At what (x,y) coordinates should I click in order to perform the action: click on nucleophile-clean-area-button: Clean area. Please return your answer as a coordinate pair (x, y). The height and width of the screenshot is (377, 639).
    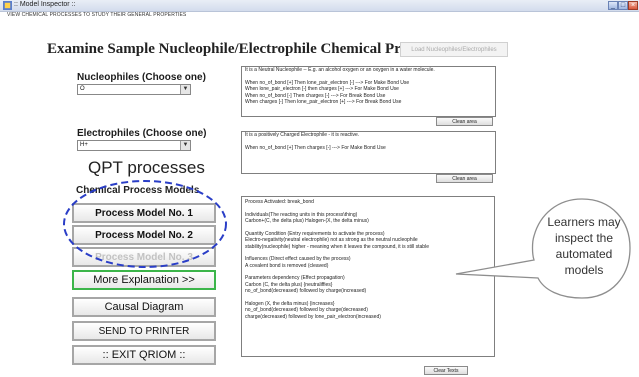
    Looking at the image, I should click on (464, 121).